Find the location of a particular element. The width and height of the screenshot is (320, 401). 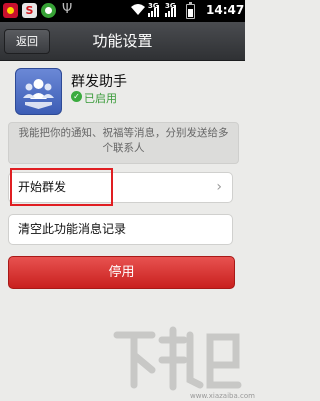

watermark-url: www.xiazaiba.com is located at coordinates (222, 396).